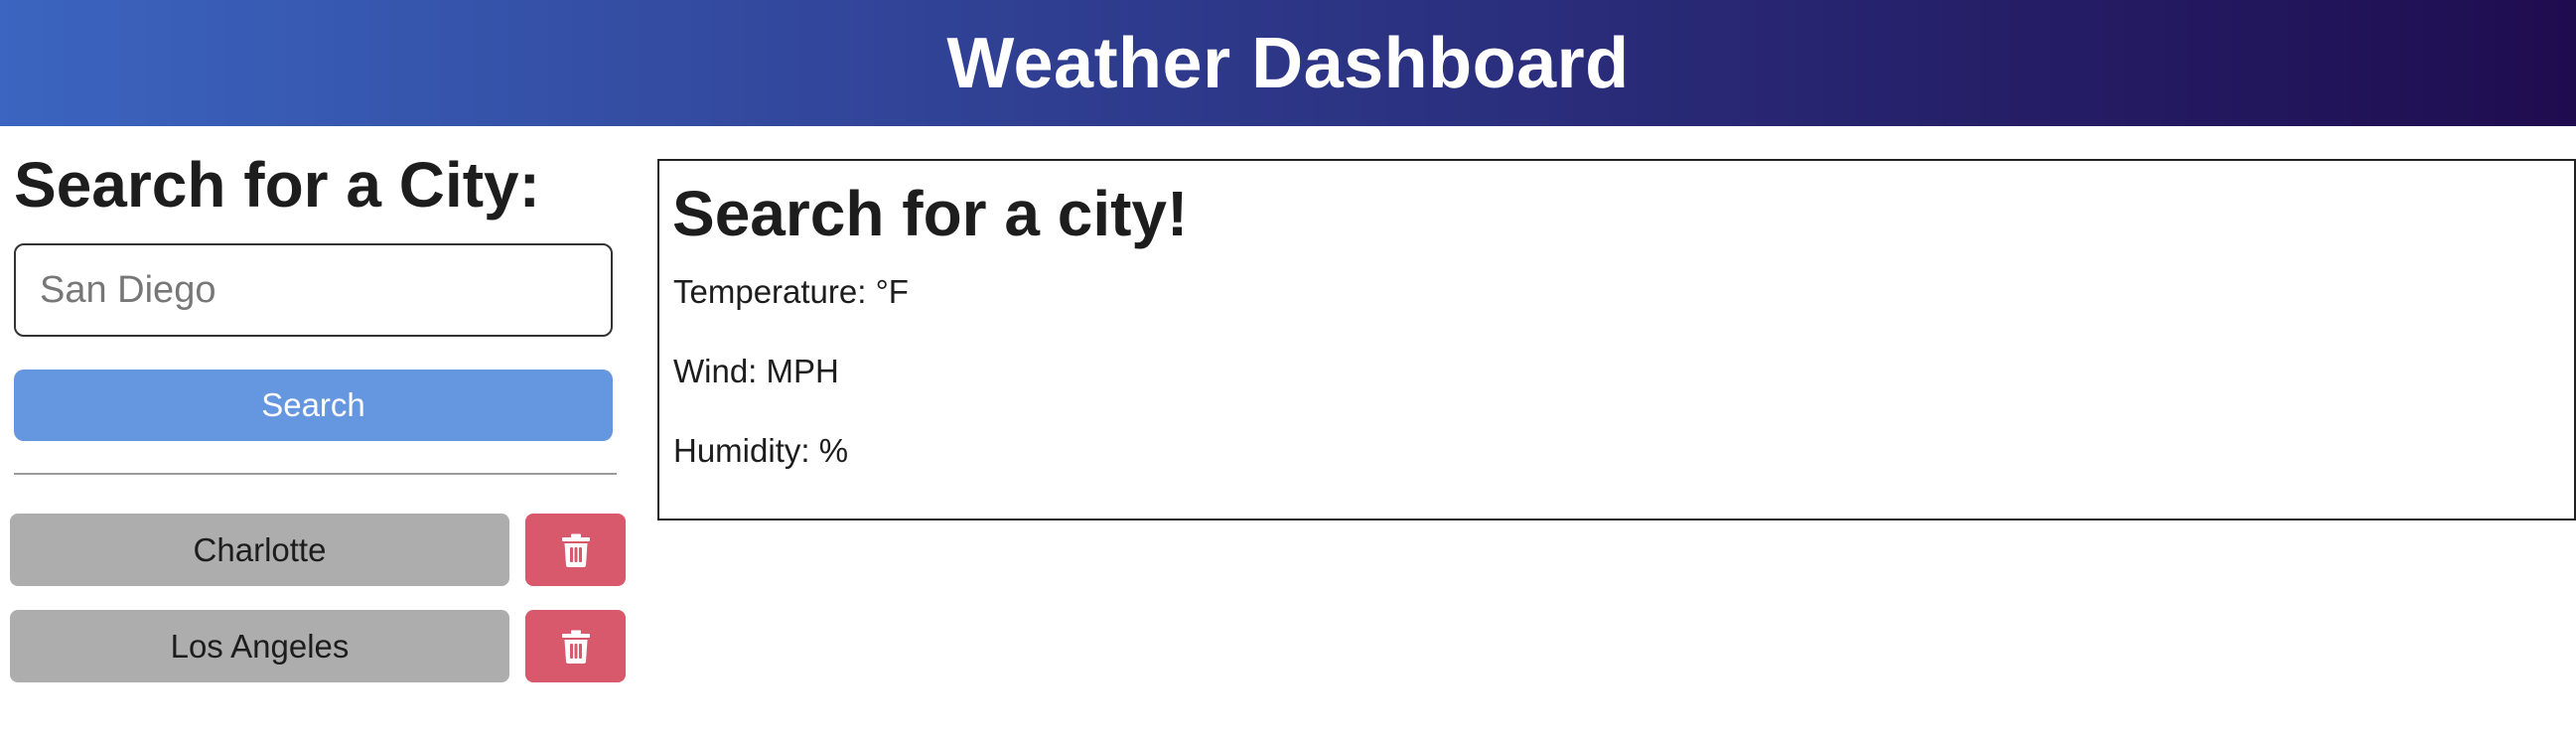  What do you see at coordinates (791, 291) in the screenshot?
I see `temperature-text: Temperature: °F` at bounding box center [791, 291].